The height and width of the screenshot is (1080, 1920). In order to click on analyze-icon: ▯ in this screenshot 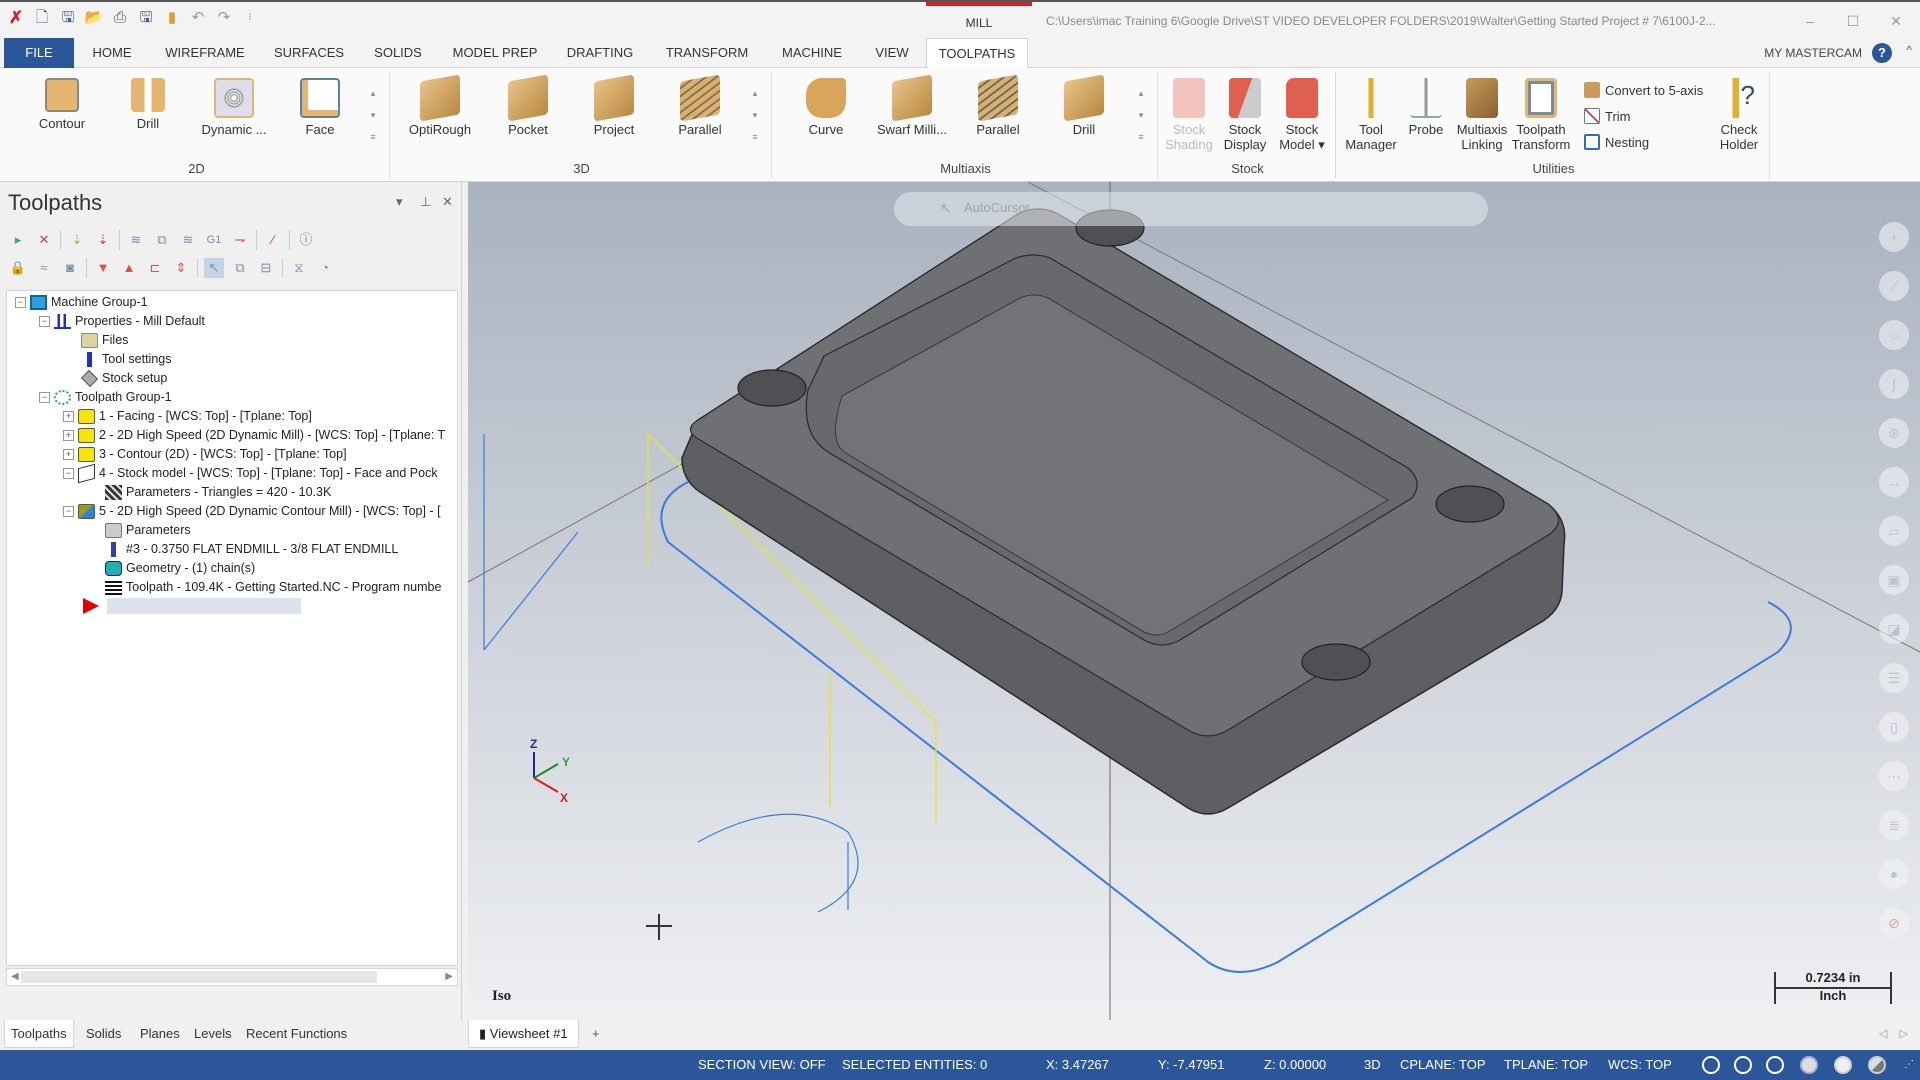, I will do `click(1894, 727)`.